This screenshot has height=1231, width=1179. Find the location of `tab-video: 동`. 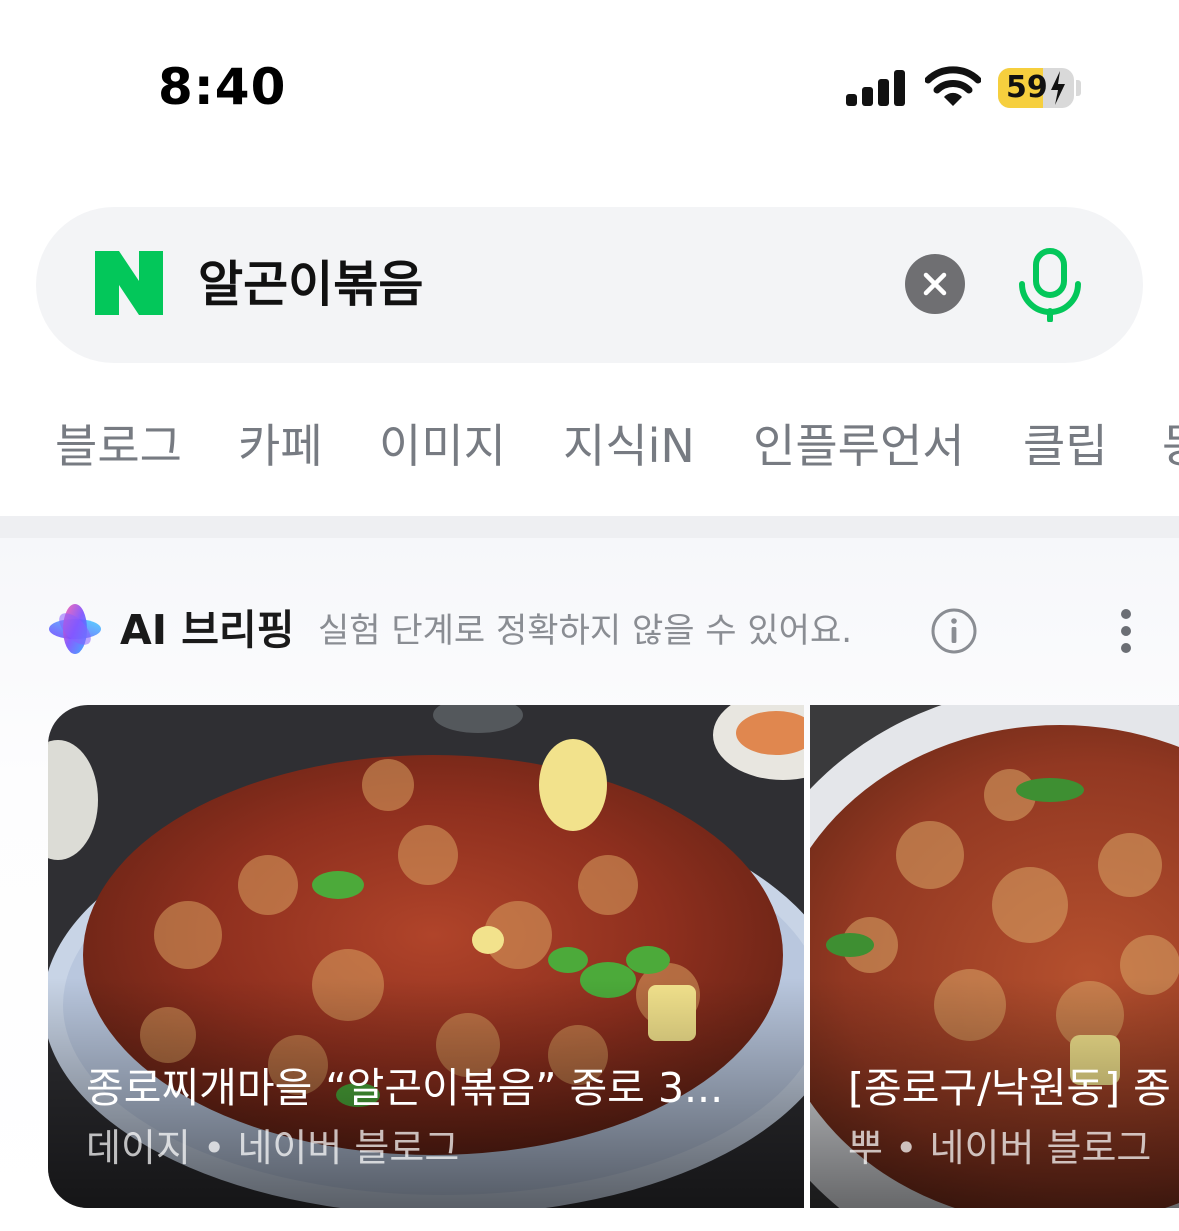

tab-video: 동 is located at coordinates (1170, 446).